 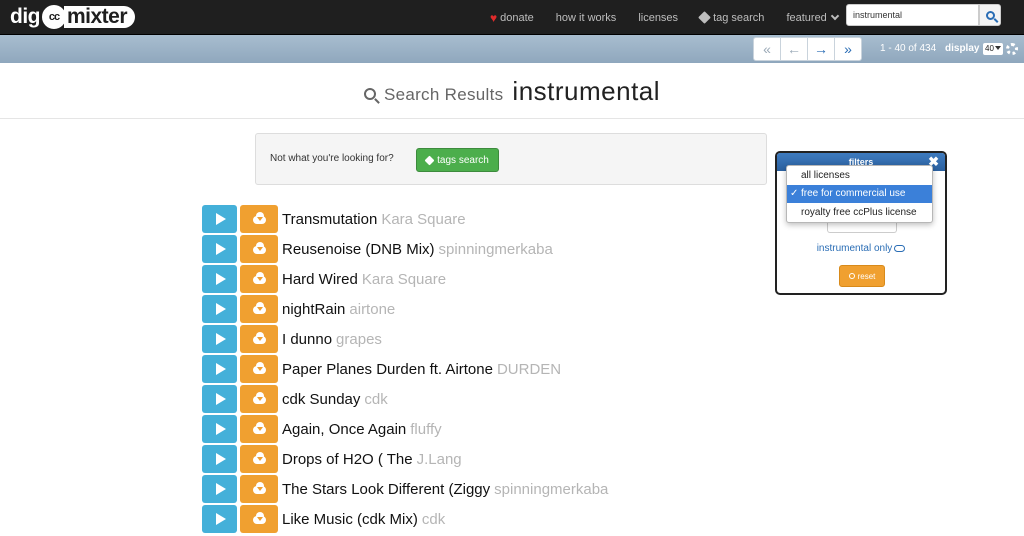 I want to click on list-item: Transmutation Kara Square, so click(x=334, y=219).